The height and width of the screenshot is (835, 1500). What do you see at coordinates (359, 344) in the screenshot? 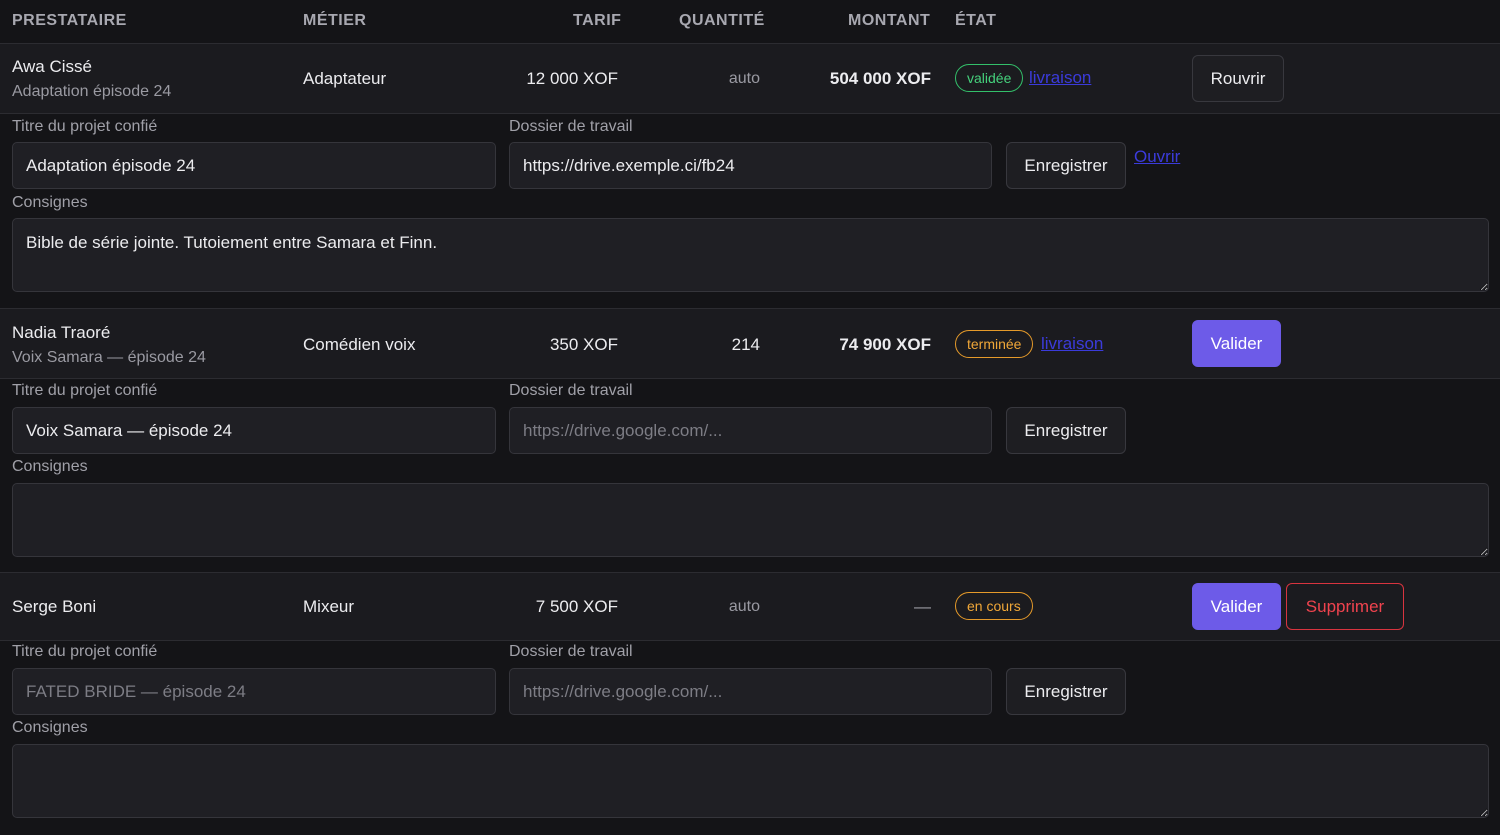
I see `metier: Comédien voix` at bounding box center [359, 344].